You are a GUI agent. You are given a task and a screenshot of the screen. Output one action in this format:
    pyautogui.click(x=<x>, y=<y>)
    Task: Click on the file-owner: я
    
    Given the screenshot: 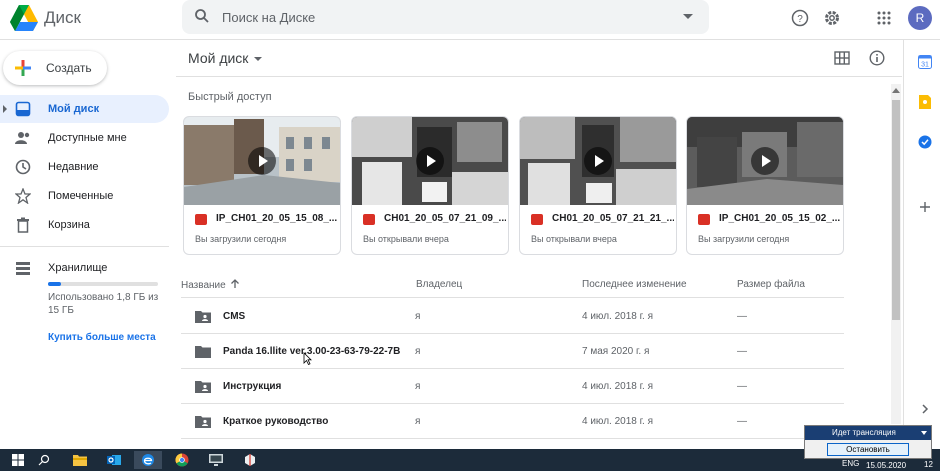 What is the action you would take?
    pyautogui.click(x=418, y=386)
    